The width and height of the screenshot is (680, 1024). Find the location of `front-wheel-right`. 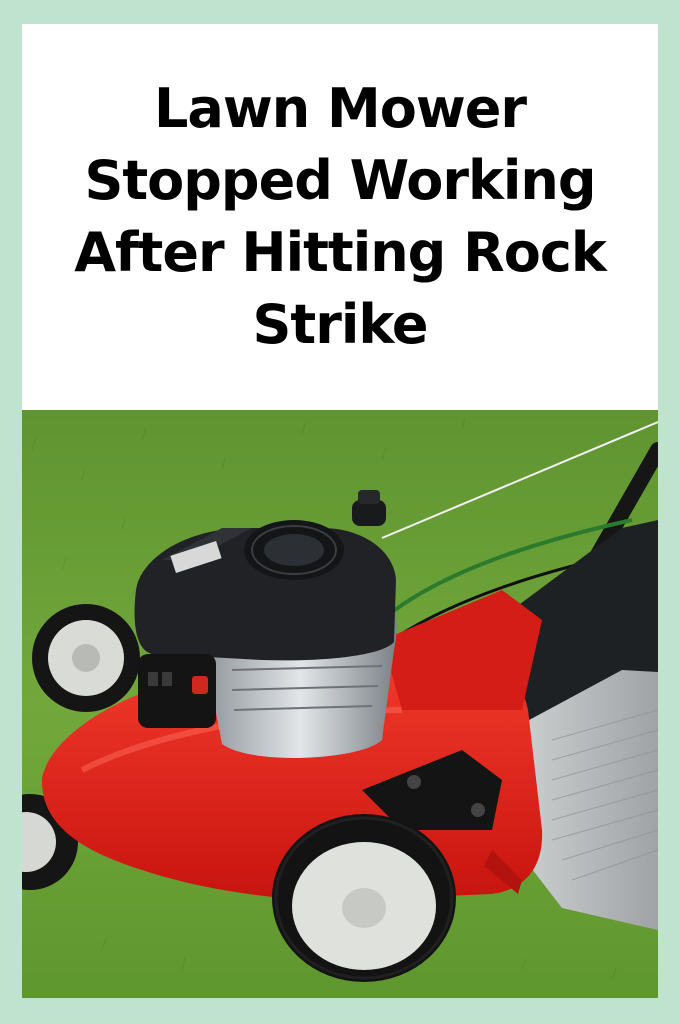

front-wheel-right is located at coordinates (364, 898).